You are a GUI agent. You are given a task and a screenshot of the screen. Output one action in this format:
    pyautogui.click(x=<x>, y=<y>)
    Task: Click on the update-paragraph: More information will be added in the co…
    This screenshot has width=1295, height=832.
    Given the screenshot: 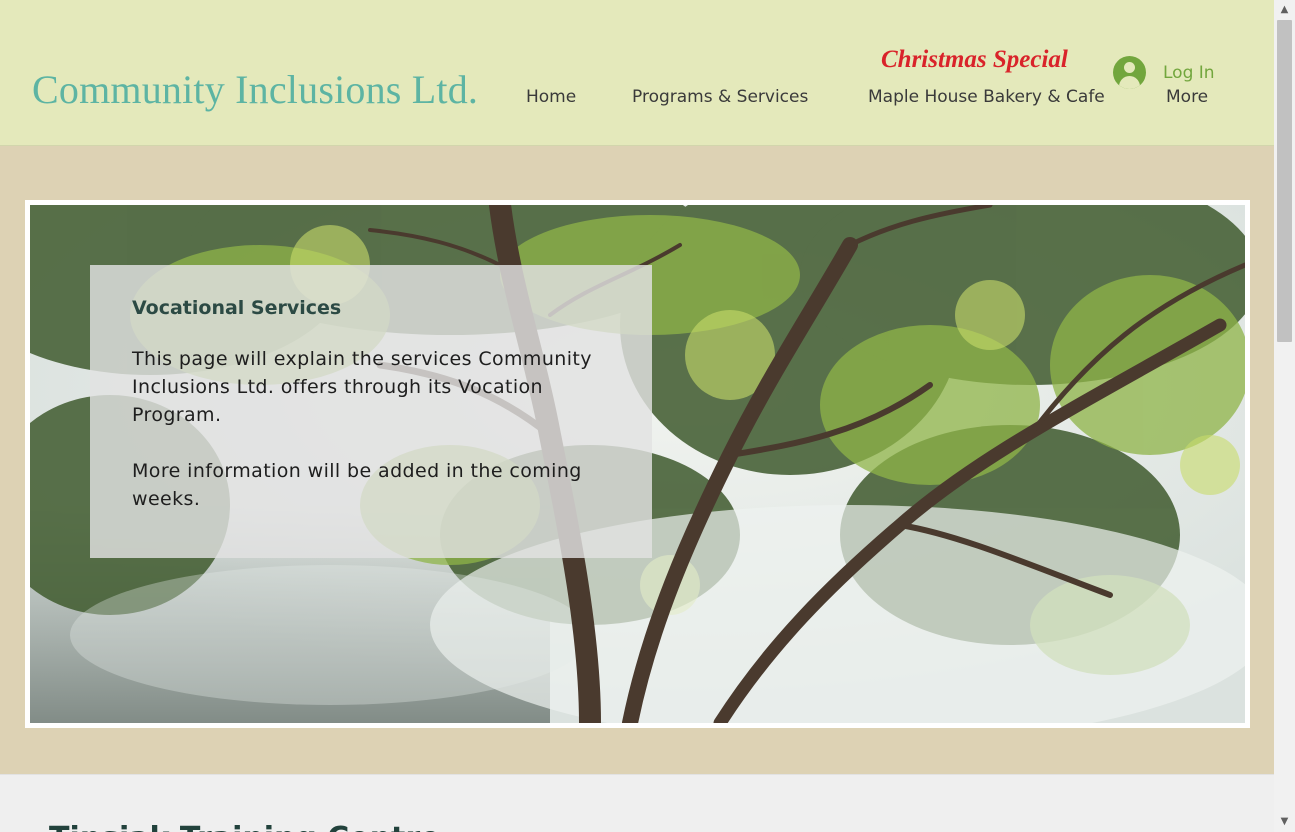 What is the action you would take?
    pyautogui.click(x=357, y=485)
    